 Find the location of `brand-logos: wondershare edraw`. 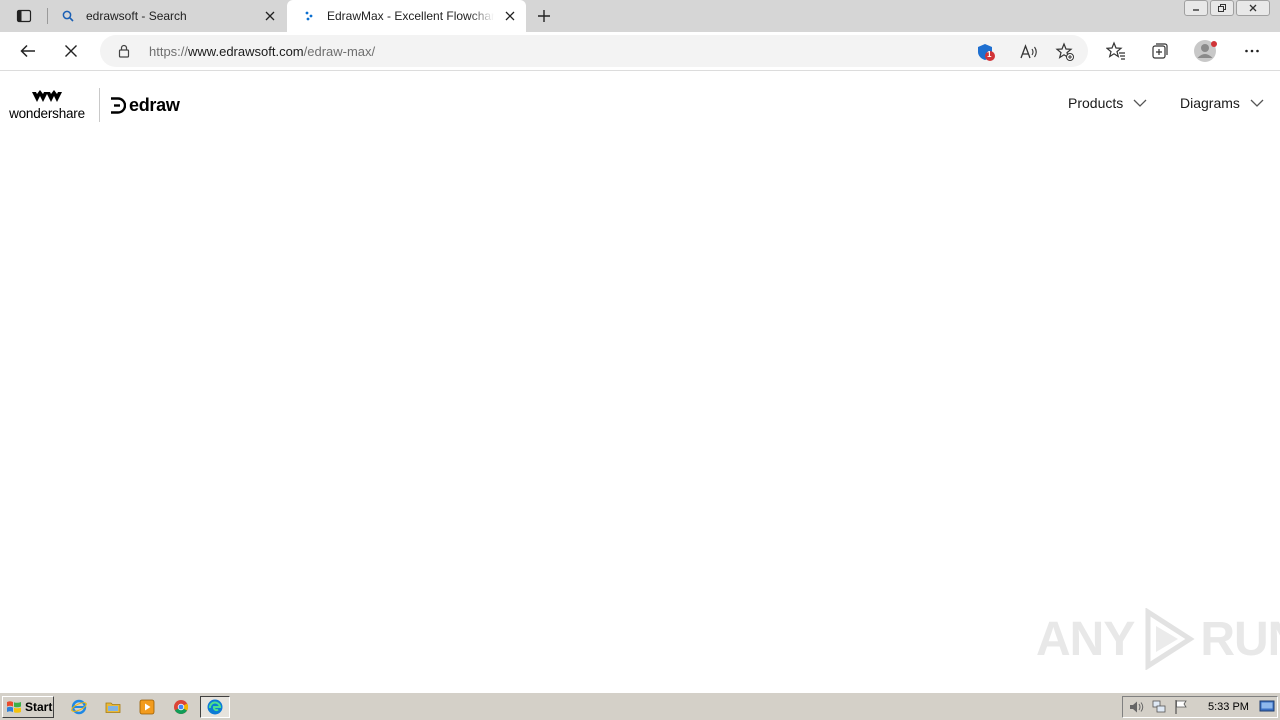

brand-logos: wondershare edraw is located at coordinates (92, 105).